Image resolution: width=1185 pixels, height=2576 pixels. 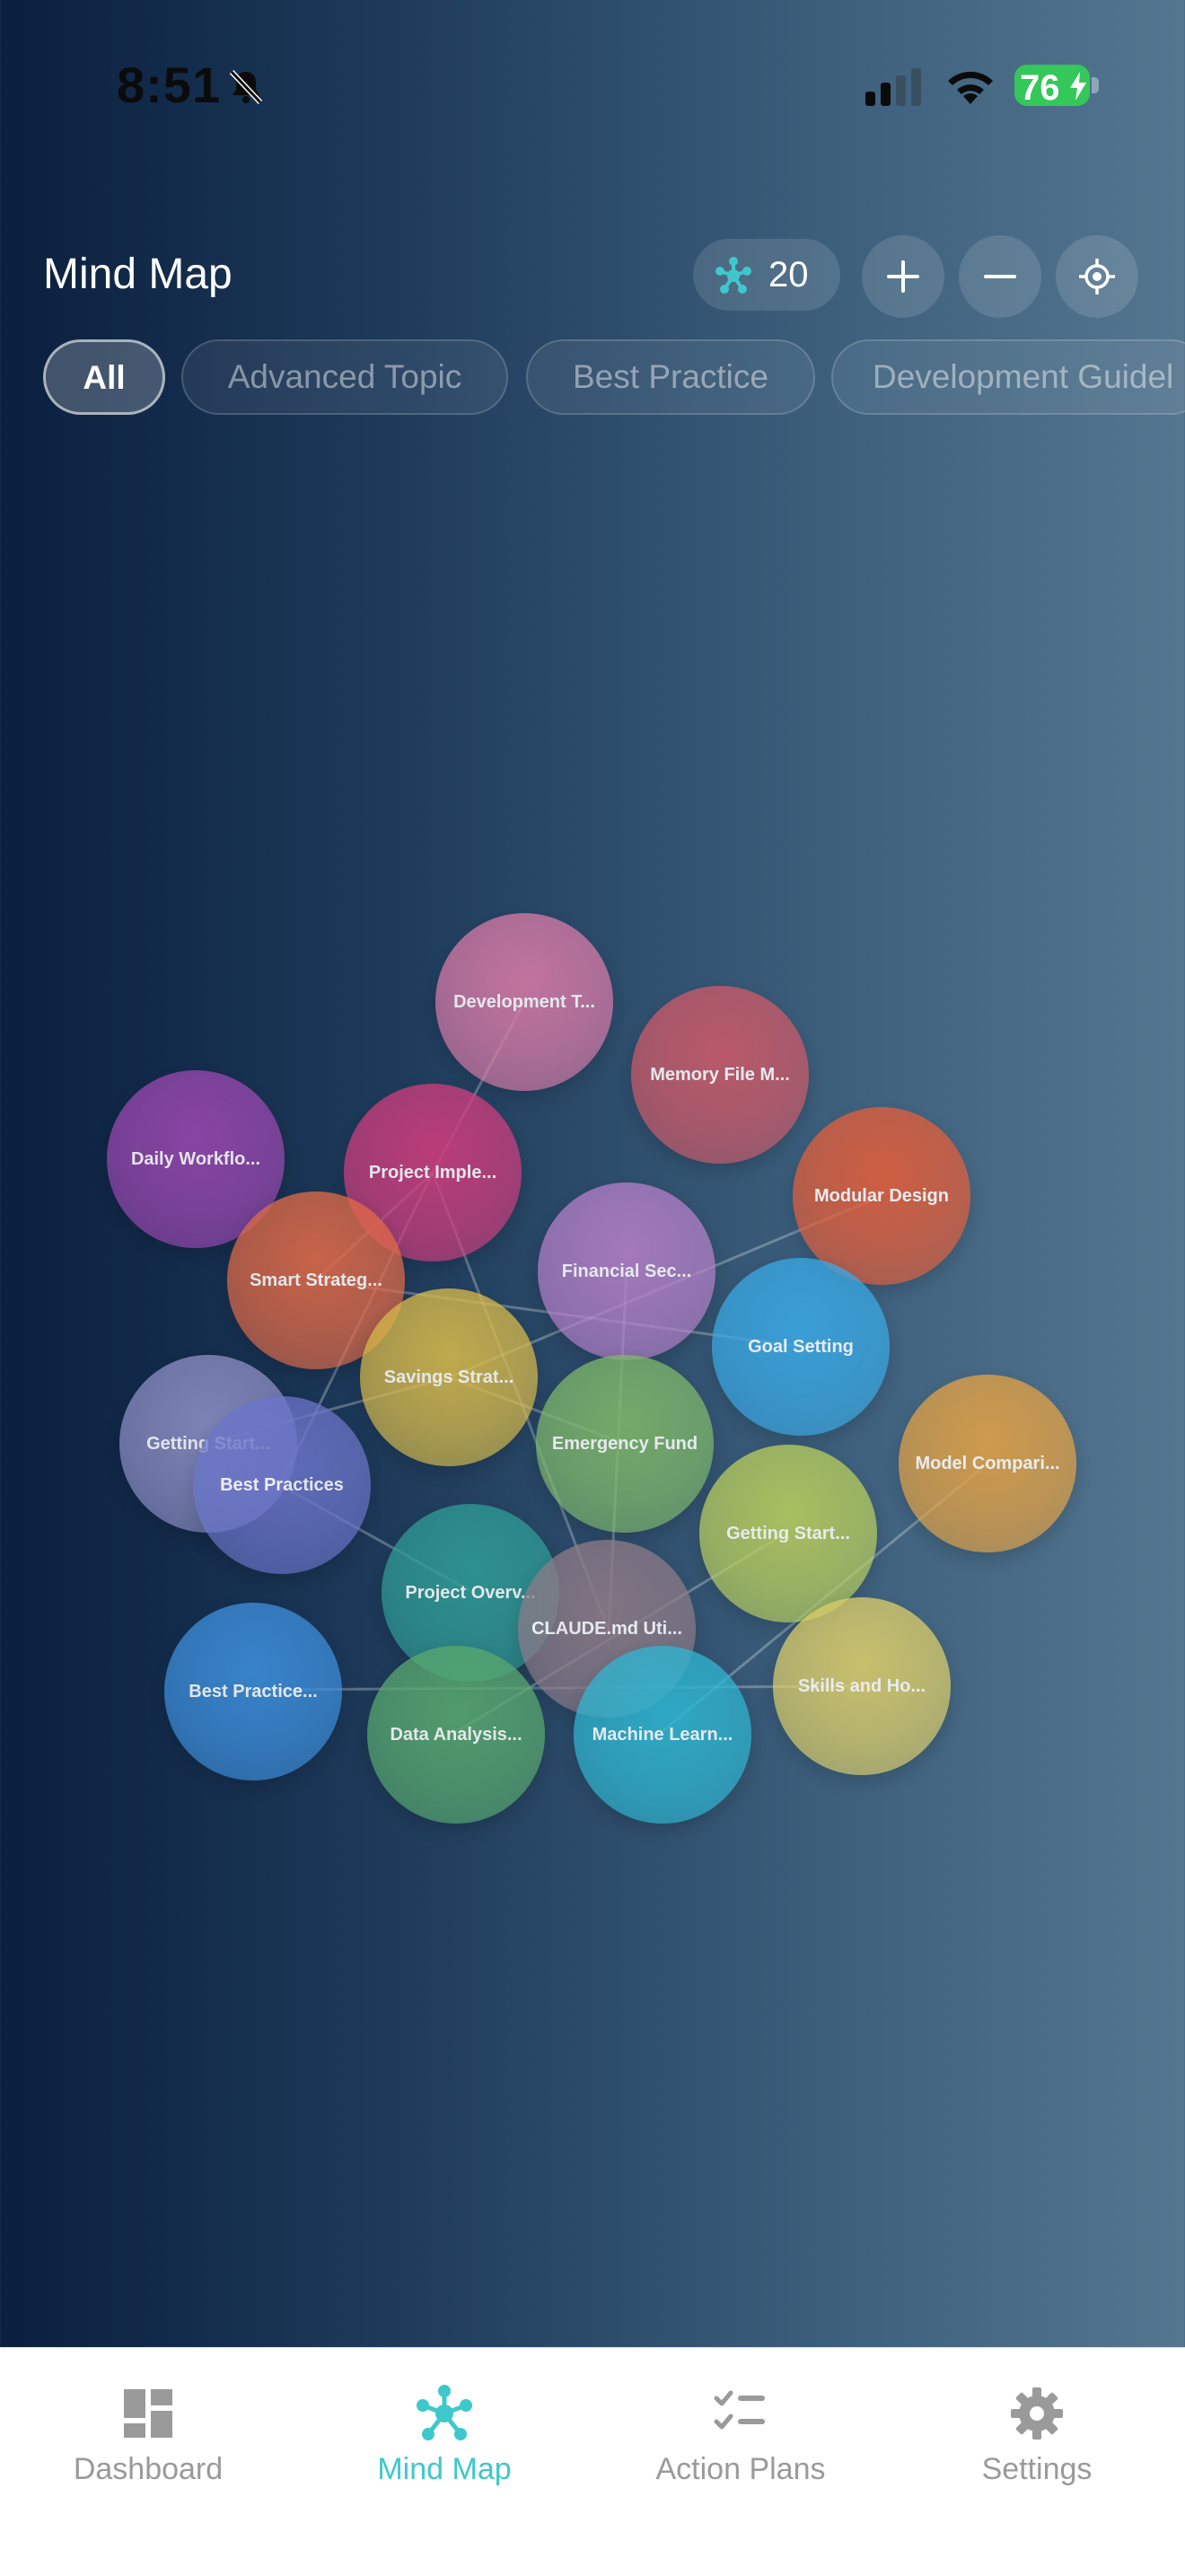 What do you see at coordinates (881, 1196) in the screenshot?
I see `mind-map-node: Modular Design` at bounding box center [881, 1196].